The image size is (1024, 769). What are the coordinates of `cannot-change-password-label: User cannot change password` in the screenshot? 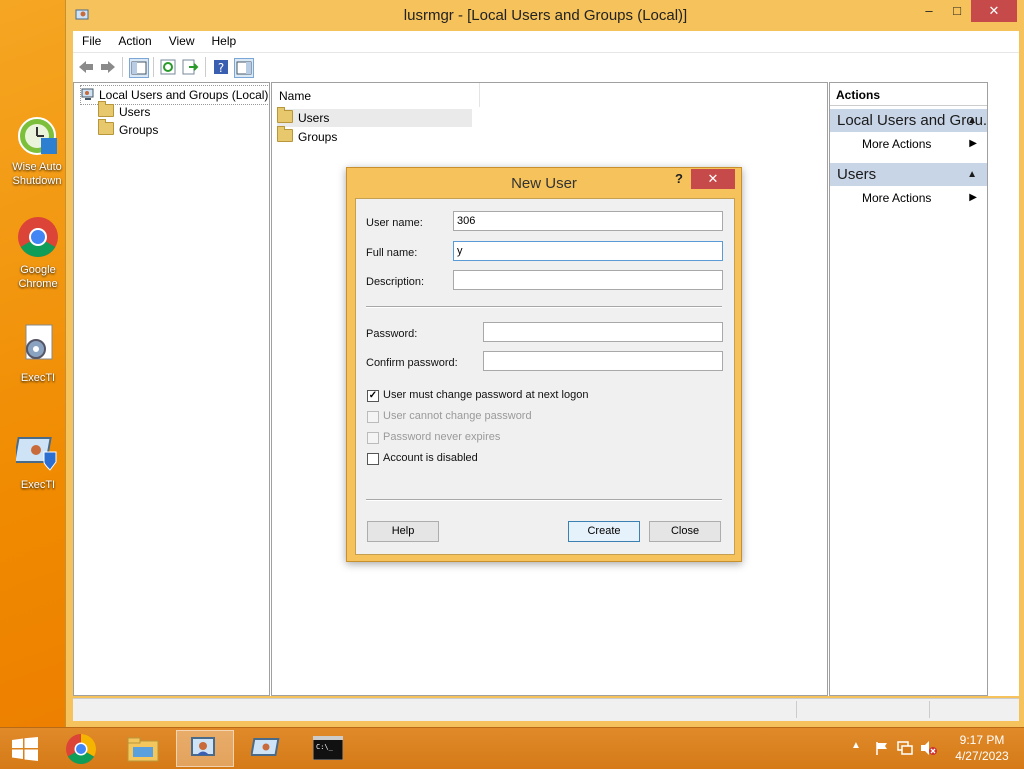 It's located at (457, 416).